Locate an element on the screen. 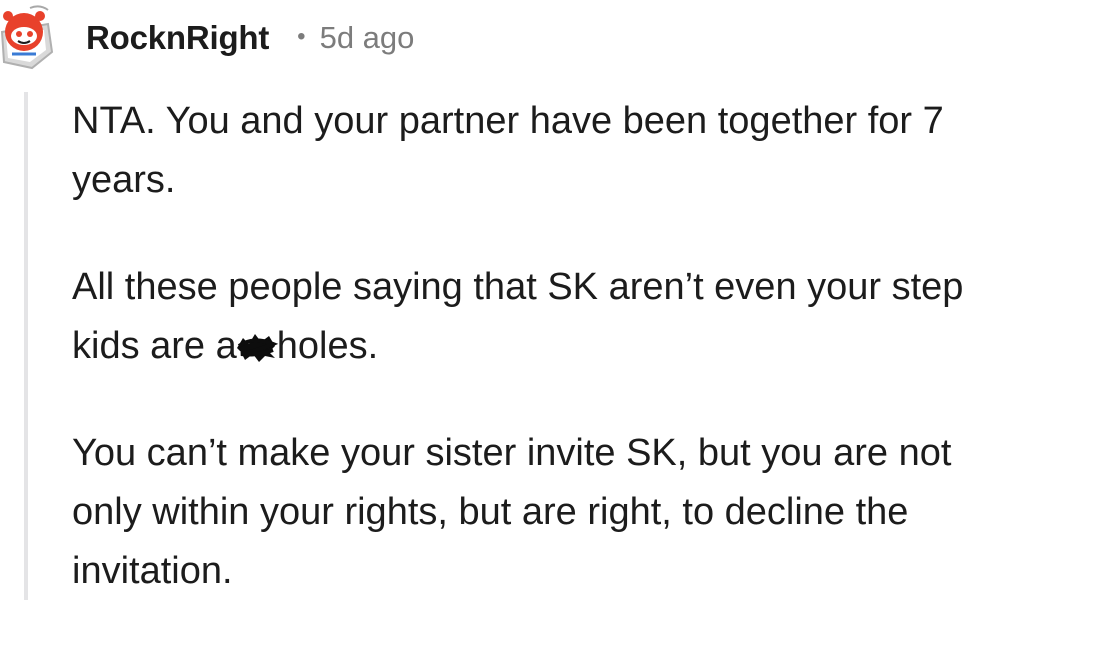 This screenshot has height=649, width=1097. thread-collapse-line is located at coordinates (26, 346).